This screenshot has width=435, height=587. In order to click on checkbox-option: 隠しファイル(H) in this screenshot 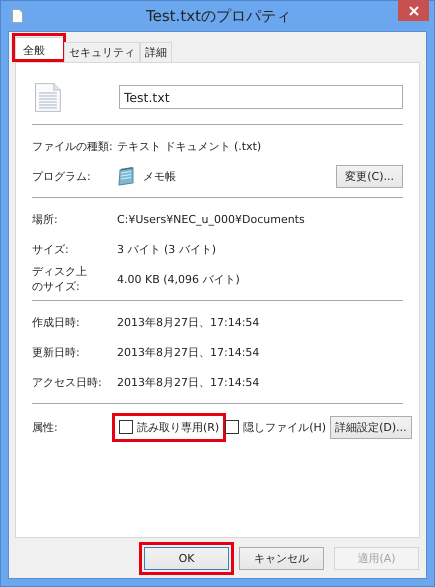, I will do `click(275, 427)`.